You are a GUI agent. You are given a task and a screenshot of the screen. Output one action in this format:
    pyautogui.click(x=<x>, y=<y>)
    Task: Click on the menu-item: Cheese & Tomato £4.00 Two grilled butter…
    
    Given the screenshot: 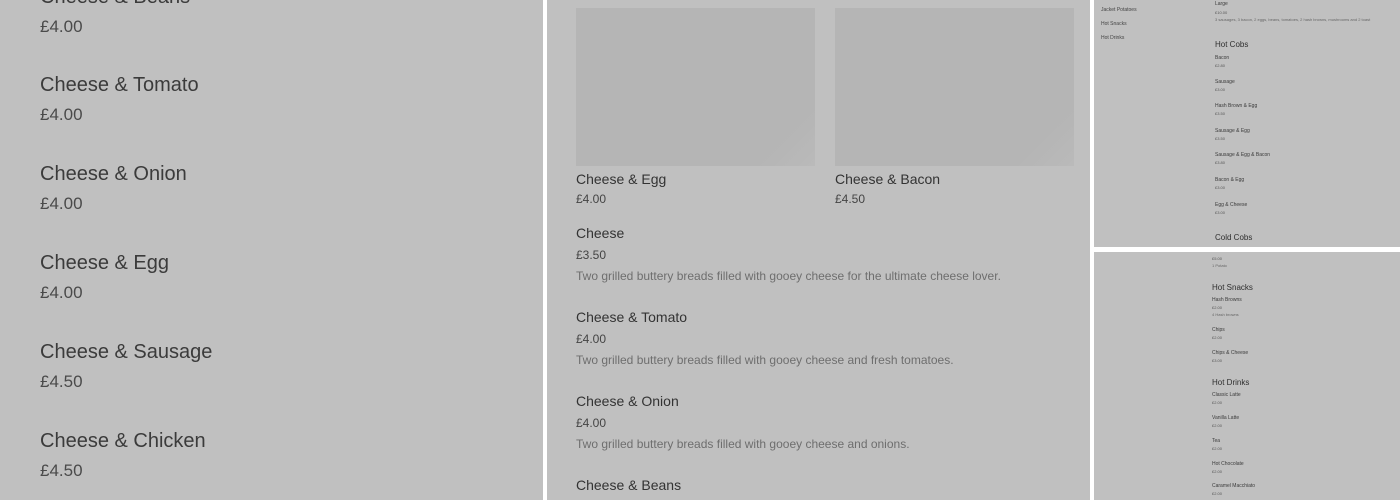 What is the action you would take?
    pyautogui.click(x=765, y=338)
    